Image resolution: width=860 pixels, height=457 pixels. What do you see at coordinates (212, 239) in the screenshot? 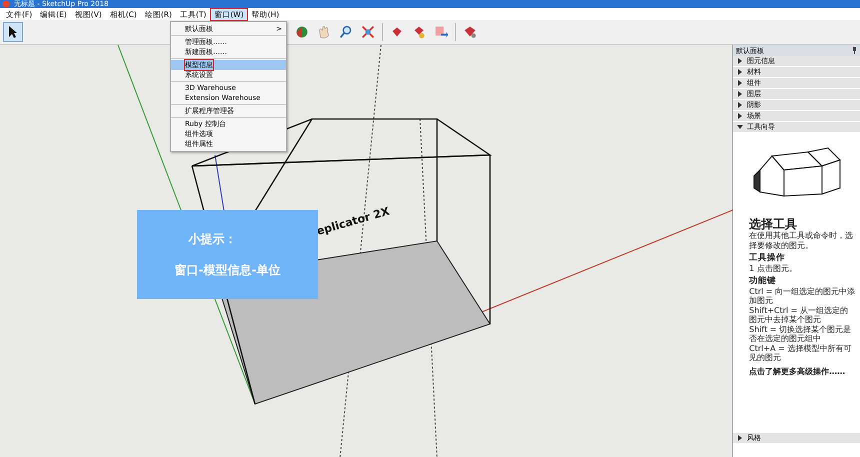
I see `tip-title: 小提示：` at bounding box center [212, 239].